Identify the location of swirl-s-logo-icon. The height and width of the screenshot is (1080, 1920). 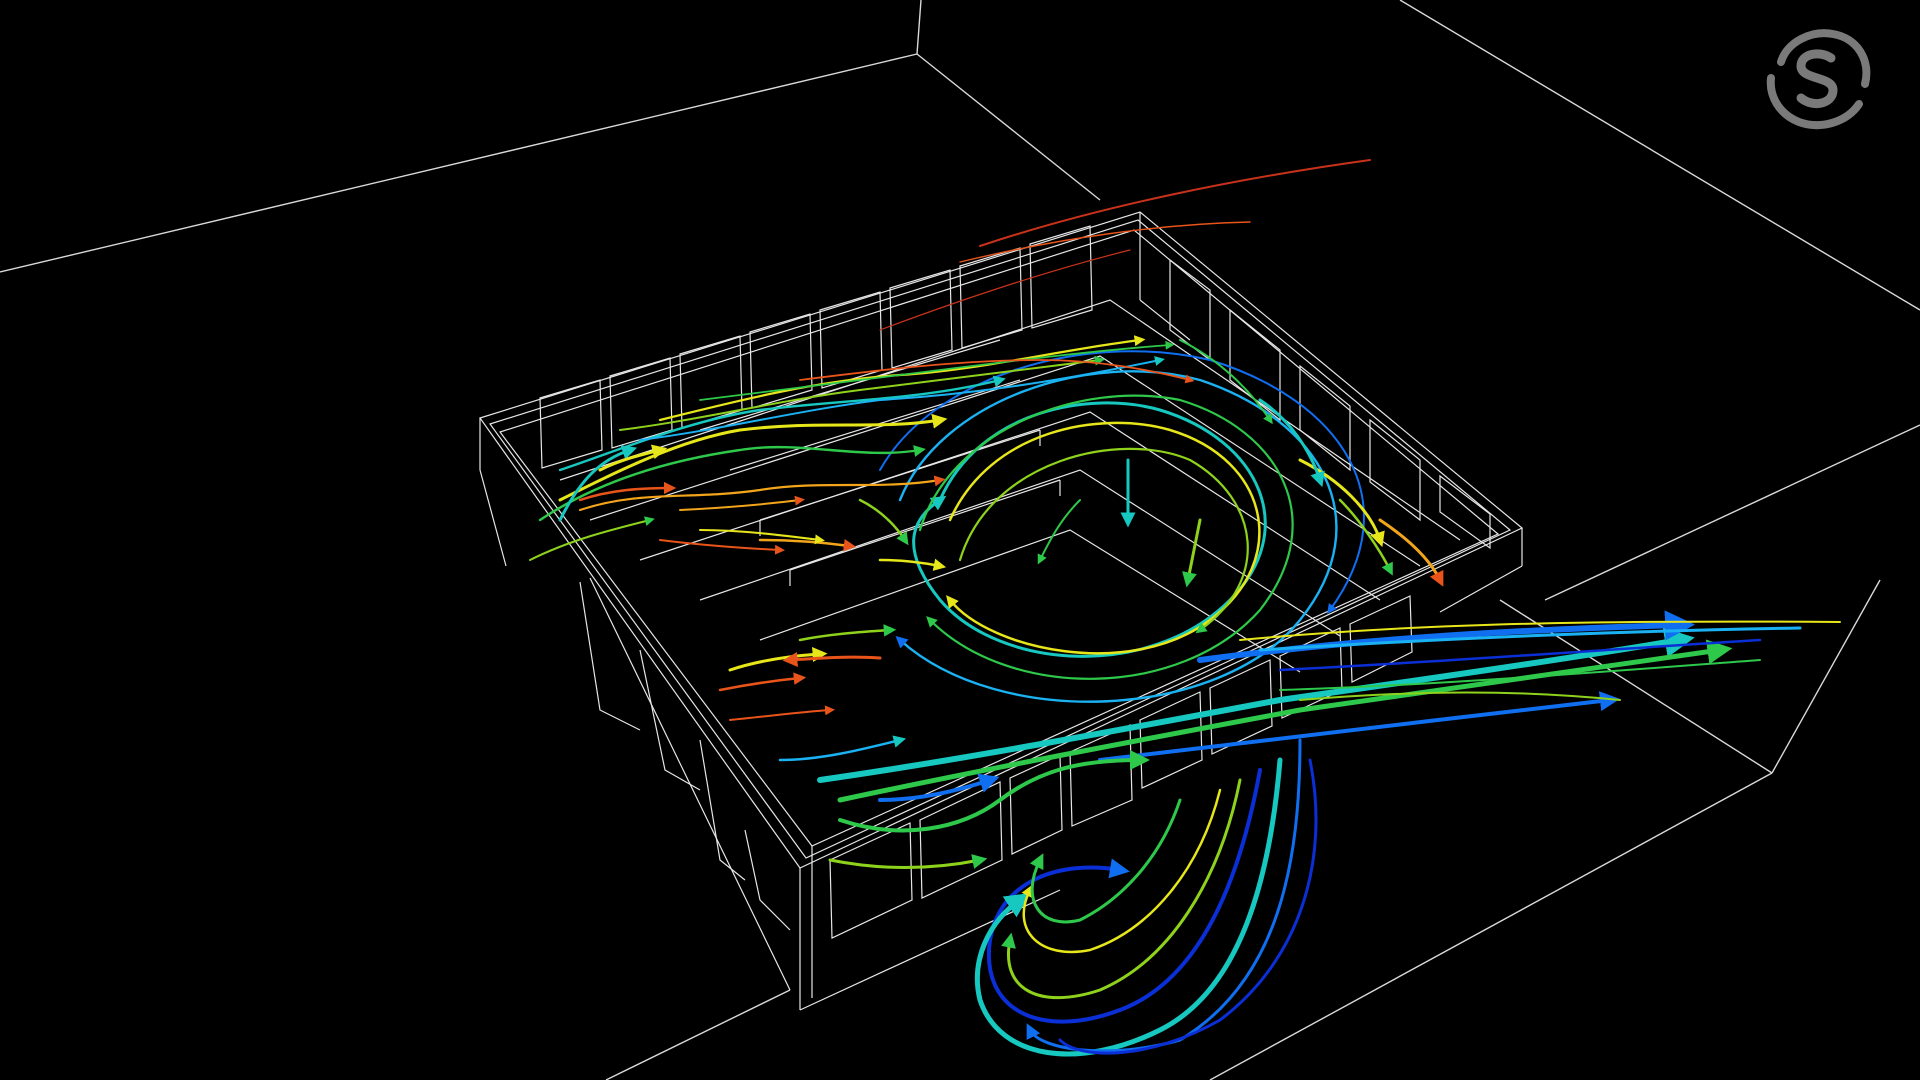
(1818, 79).